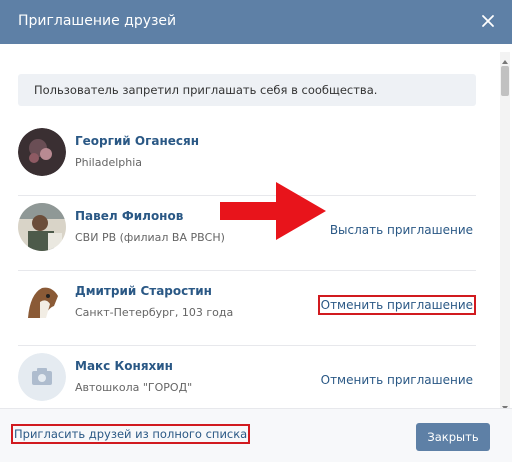  What do you see at coordinates (97, 21) in the screenshot?
I see `dialog-title: Приглашение друзей` at bounding box center [97, 21].